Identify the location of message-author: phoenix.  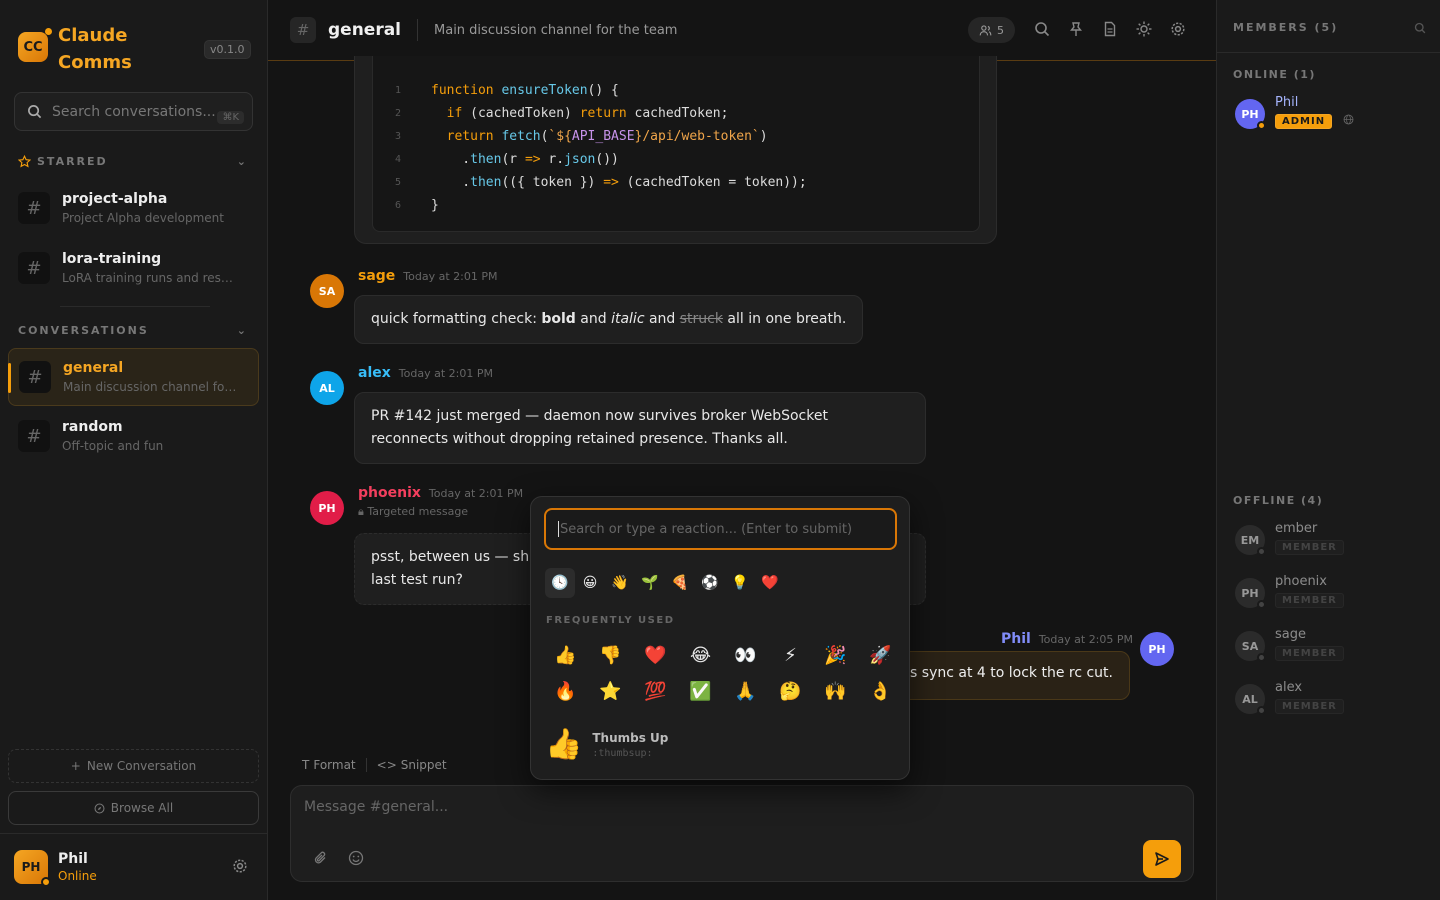
(389, 493).